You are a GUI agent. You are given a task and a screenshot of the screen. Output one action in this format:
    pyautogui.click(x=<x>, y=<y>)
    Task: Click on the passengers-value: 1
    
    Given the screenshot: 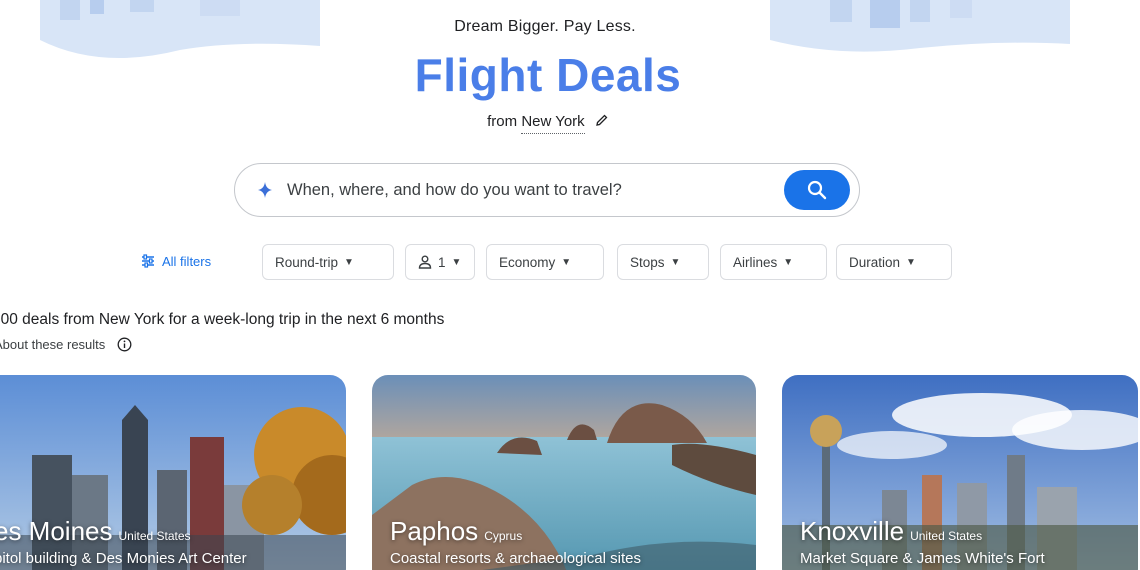 What is the action you would take?
    pyautogui.click(x=442, y=262)
    